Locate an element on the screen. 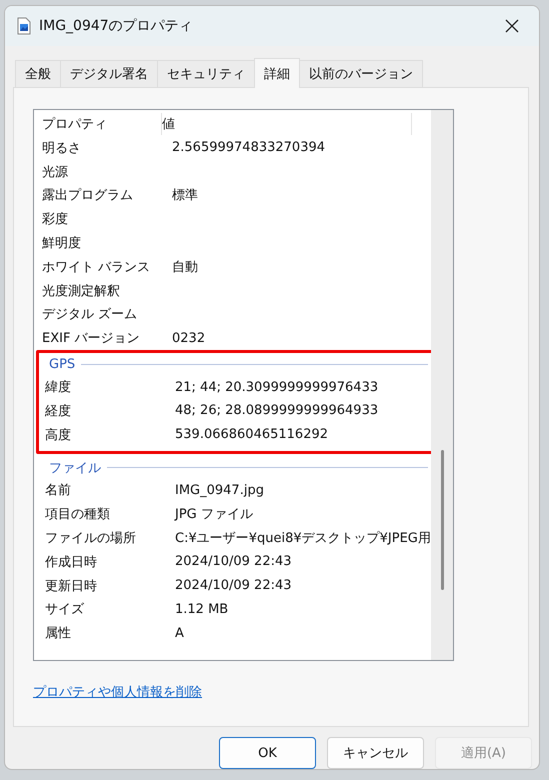  property-name: 名前 is located at coordinates (58, 491).